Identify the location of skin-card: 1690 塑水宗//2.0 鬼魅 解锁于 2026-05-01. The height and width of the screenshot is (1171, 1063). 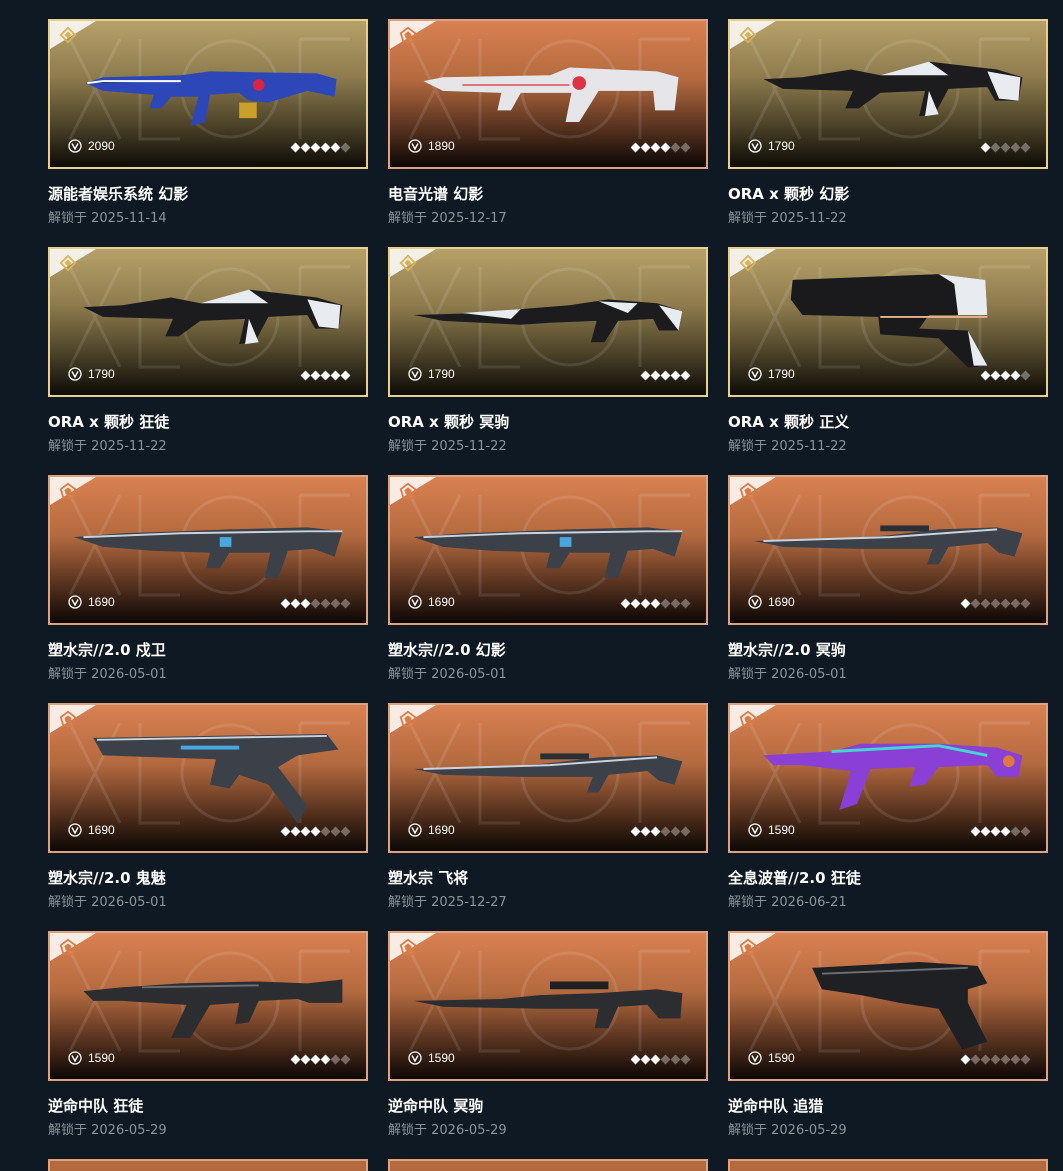
(208, 806).